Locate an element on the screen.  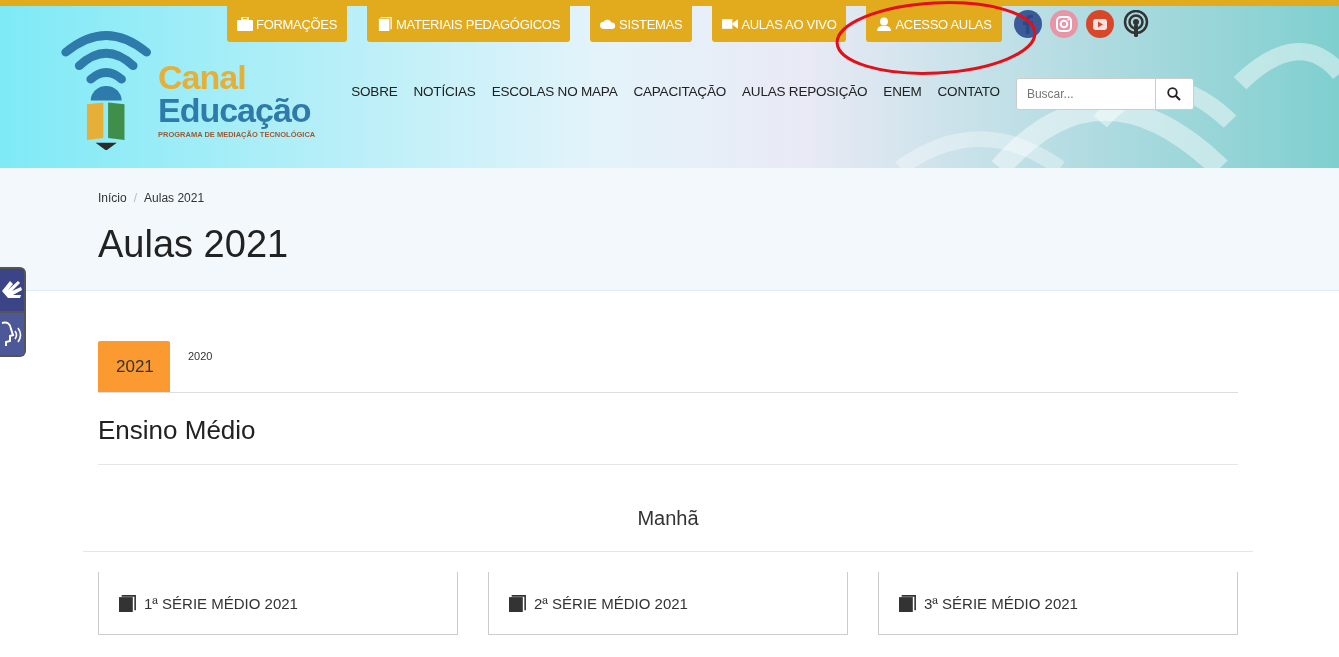
breadcrumb-link: Início is located at coordinates (112, 198).